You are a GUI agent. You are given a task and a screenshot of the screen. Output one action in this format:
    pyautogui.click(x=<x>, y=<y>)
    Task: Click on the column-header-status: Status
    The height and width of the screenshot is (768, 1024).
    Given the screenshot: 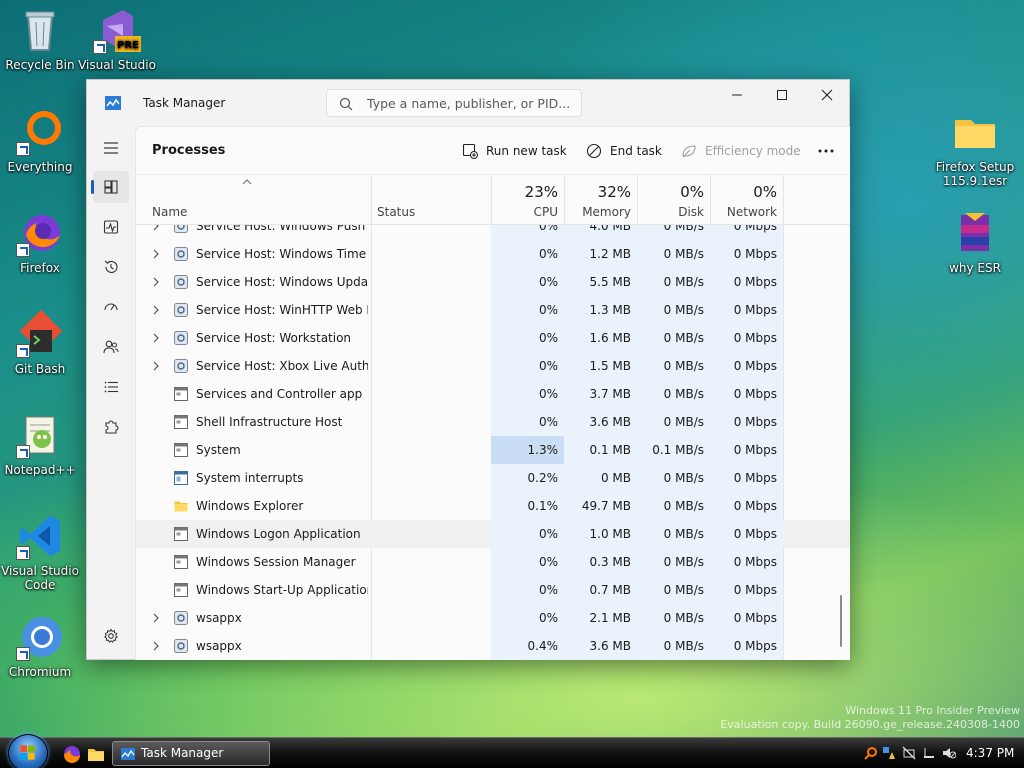 What is the action you would take?
    pyautogui.click(x=421, y=200)
    